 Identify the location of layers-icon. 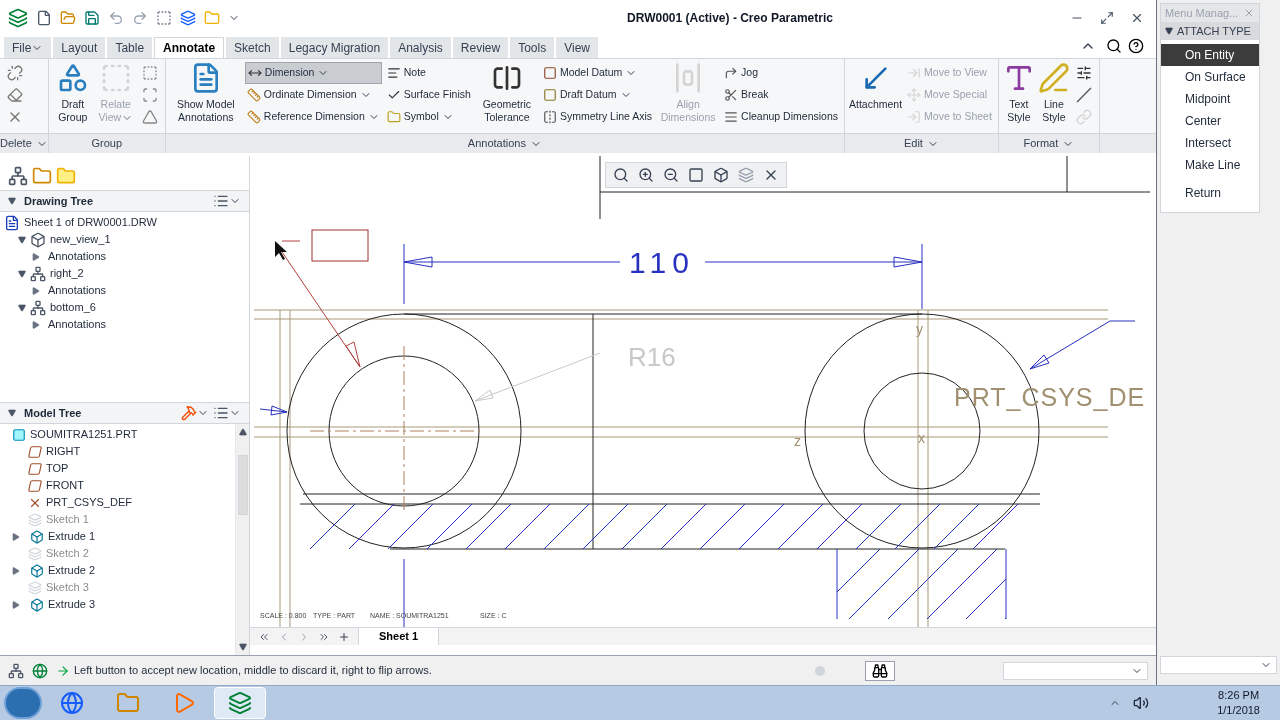
(188, 18).